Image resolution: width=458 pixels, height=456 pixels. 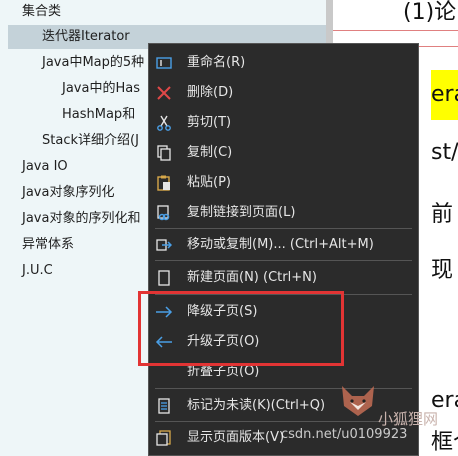 What do you see at coordinates (164, 213) in the screenshot?
I see `link-icon` at bounding box center [164, 213].